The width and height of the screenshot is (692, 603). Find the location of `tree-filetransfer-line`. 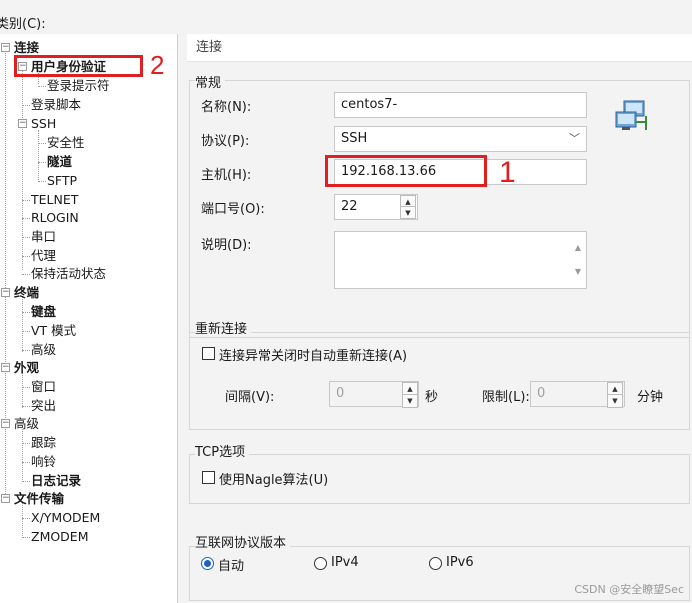

tree-filetransfer-line is located at coordinates (22, 520).